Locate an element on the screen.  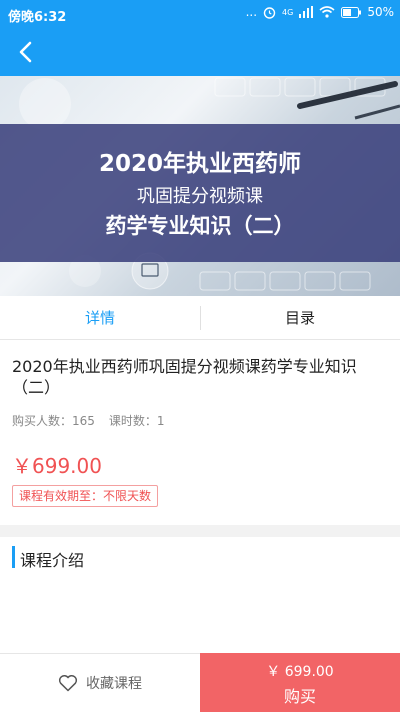
buy-button-label: 购买 is located at coordinates (299, 696).